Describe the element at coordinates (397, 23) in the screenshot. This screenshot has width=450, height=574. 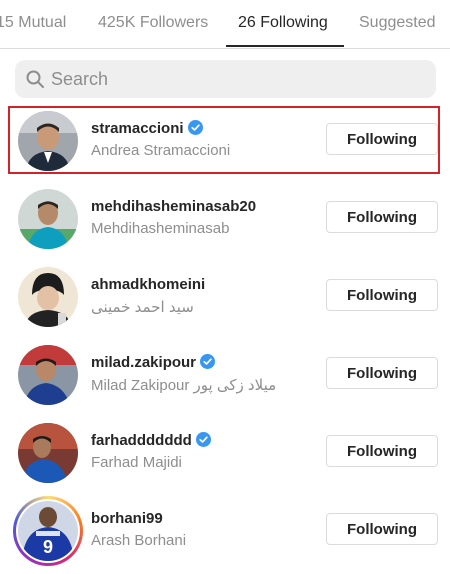
I see `tab-suggested: Suggested` at that location.